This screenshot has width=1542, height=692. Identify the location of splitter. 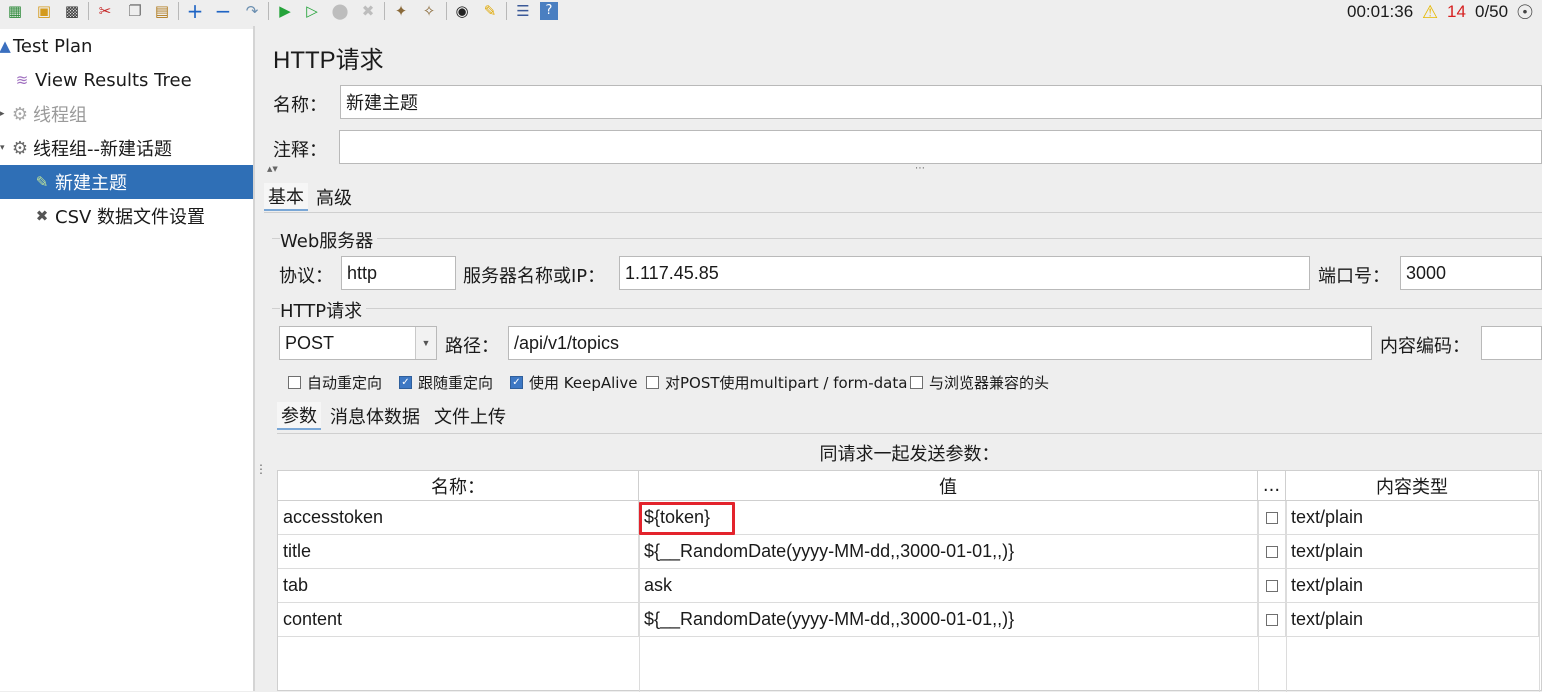
(254, 358).